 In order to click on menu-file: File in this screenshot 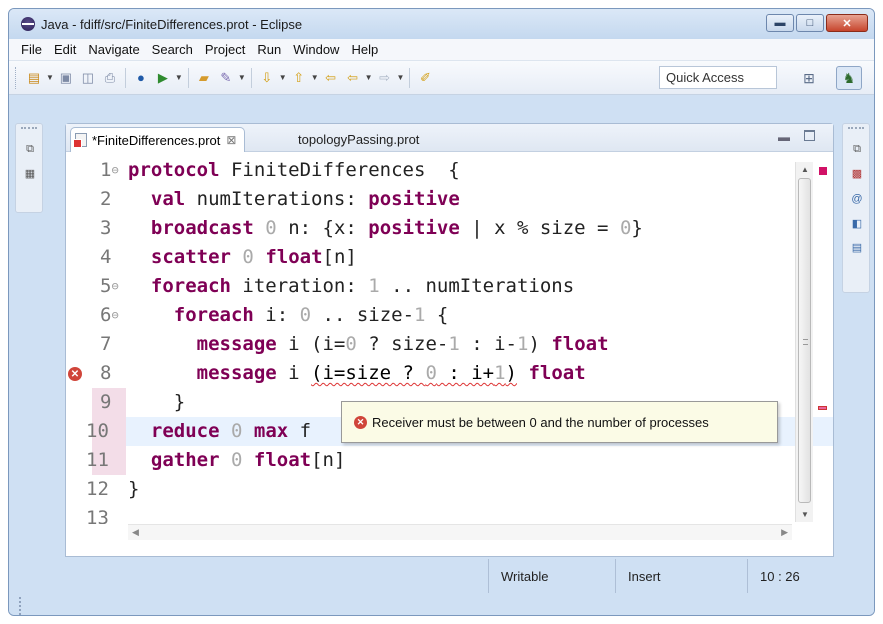, I will do `click(31, 49)`.